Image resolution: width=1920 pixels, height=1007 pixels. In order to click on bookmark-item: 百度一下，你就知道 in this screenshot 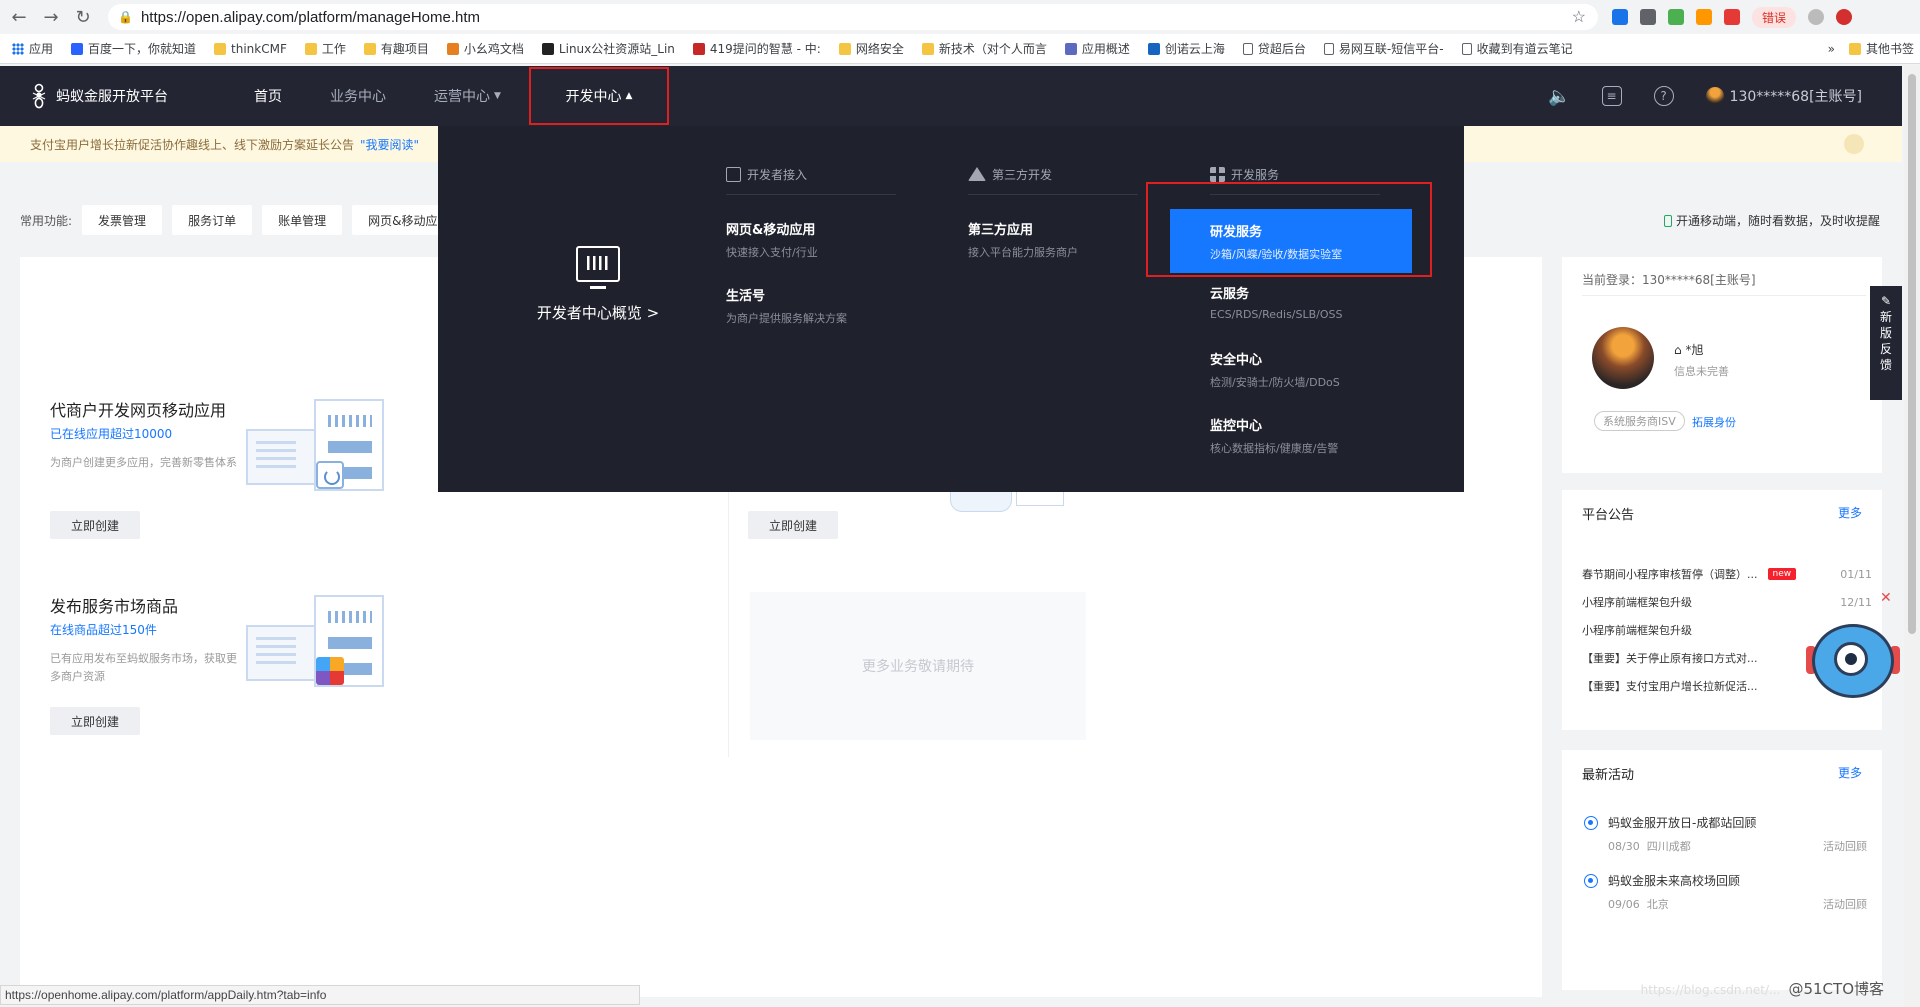, I will do `click(133, 48)`.